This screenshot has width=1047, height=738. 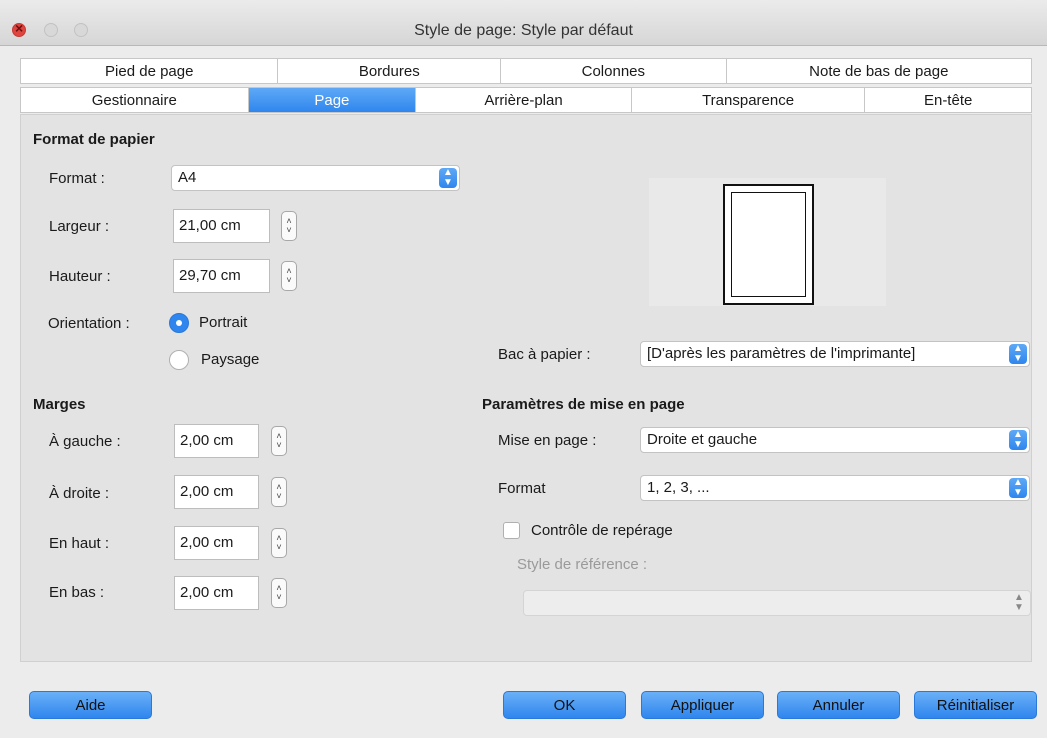 What do you see at coordinates (602, 530) in the screenshot?
I see `register-true-label: Contrôle de repérage` at bounding box center [602, 530].